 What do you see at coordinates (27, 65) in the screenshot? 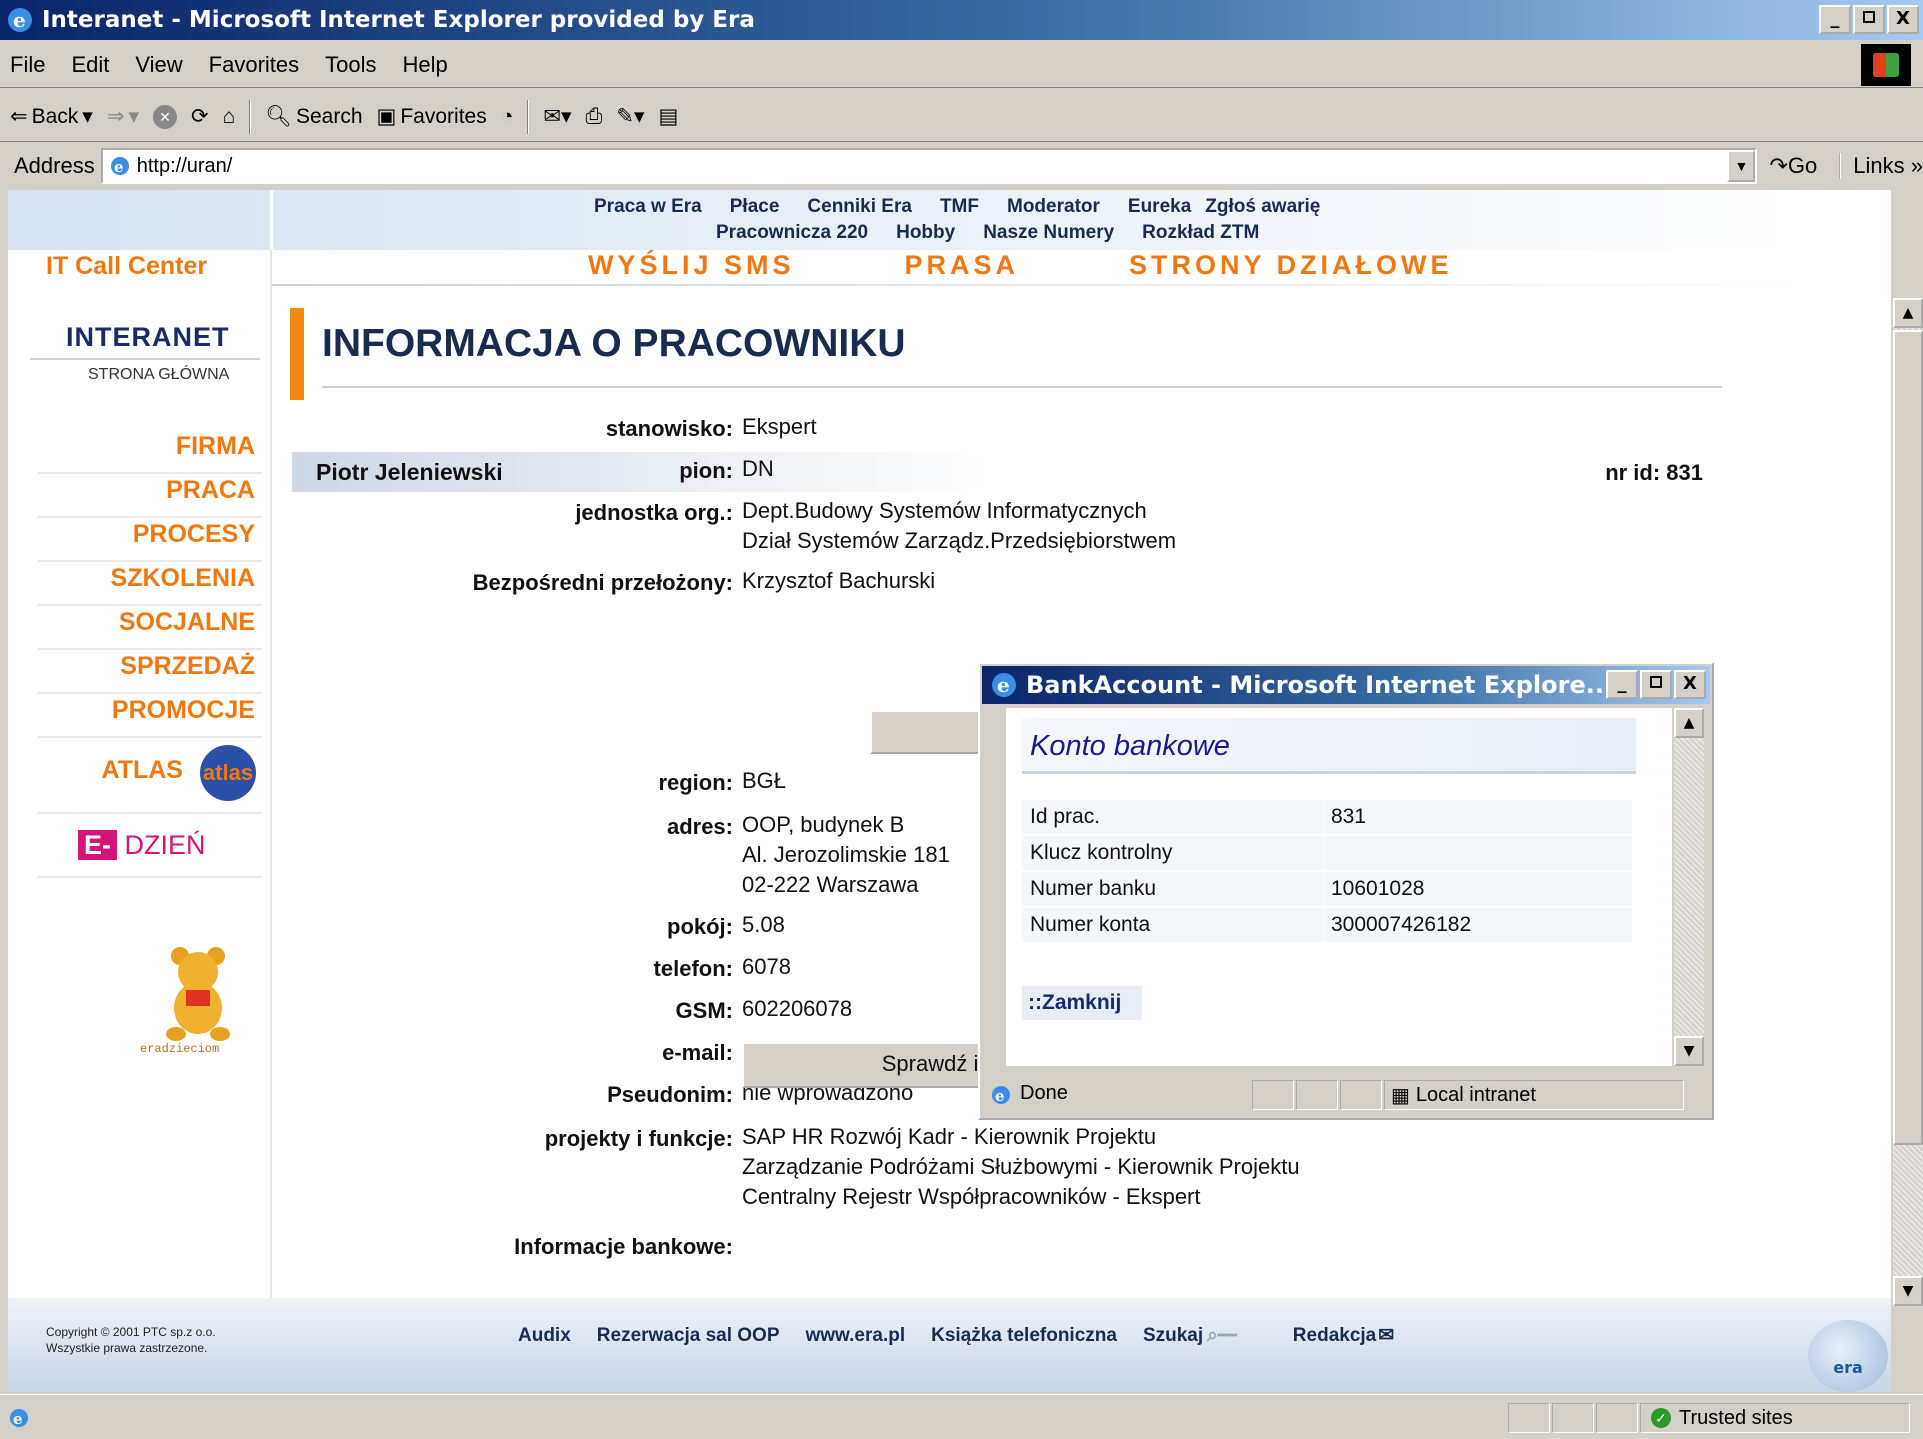
I see `menu-file: File` at bounding box center [27, 65].